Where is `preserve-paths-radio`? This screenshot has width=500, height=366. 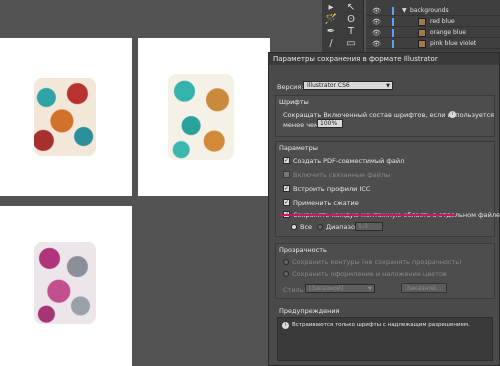
preserve-paths-radio is located at coordinates (286, 262).